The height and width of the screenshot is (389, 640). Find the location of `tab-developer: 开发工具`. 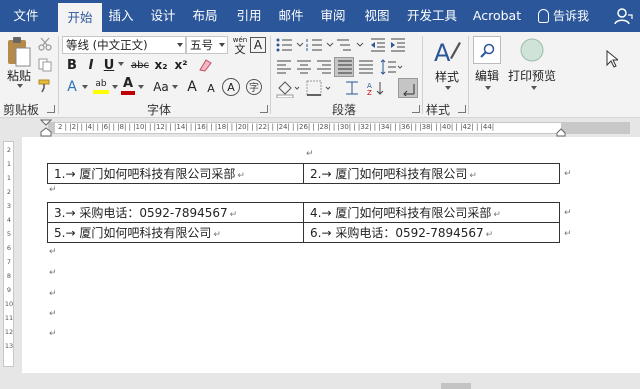

tab-developer: 开发工具 is located at coordinates (432, 16).